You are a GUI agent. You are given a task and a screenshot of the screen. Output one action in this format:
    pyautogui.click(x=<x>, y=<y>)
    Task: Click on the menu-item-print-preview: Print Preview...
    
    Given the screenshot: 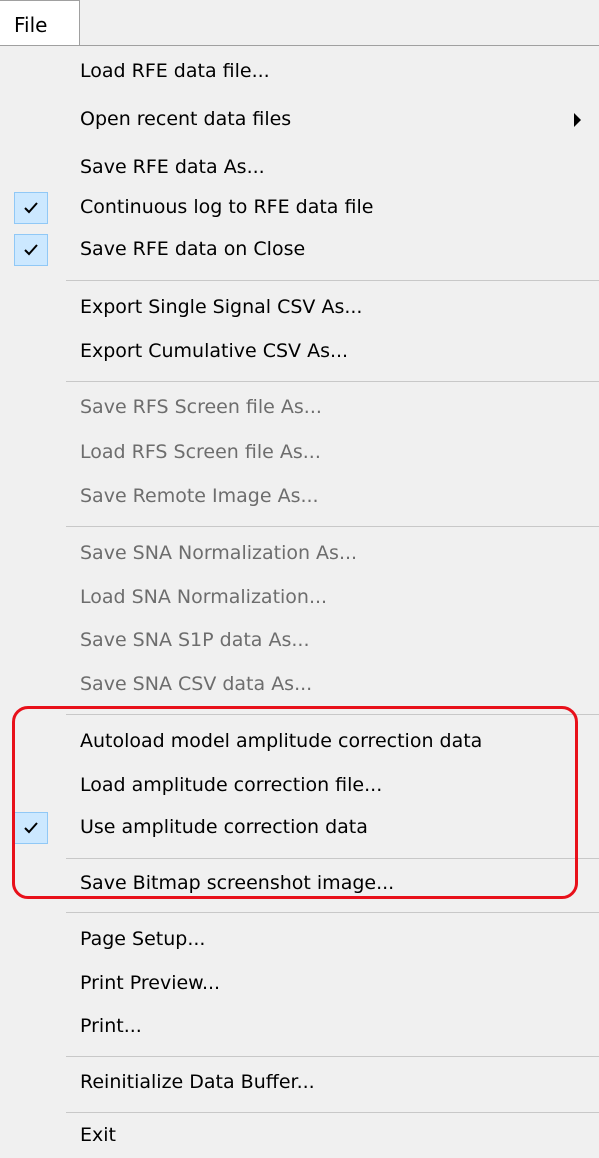 What is the action you would take?
    pyautogui.click(x=299, y=984)
    